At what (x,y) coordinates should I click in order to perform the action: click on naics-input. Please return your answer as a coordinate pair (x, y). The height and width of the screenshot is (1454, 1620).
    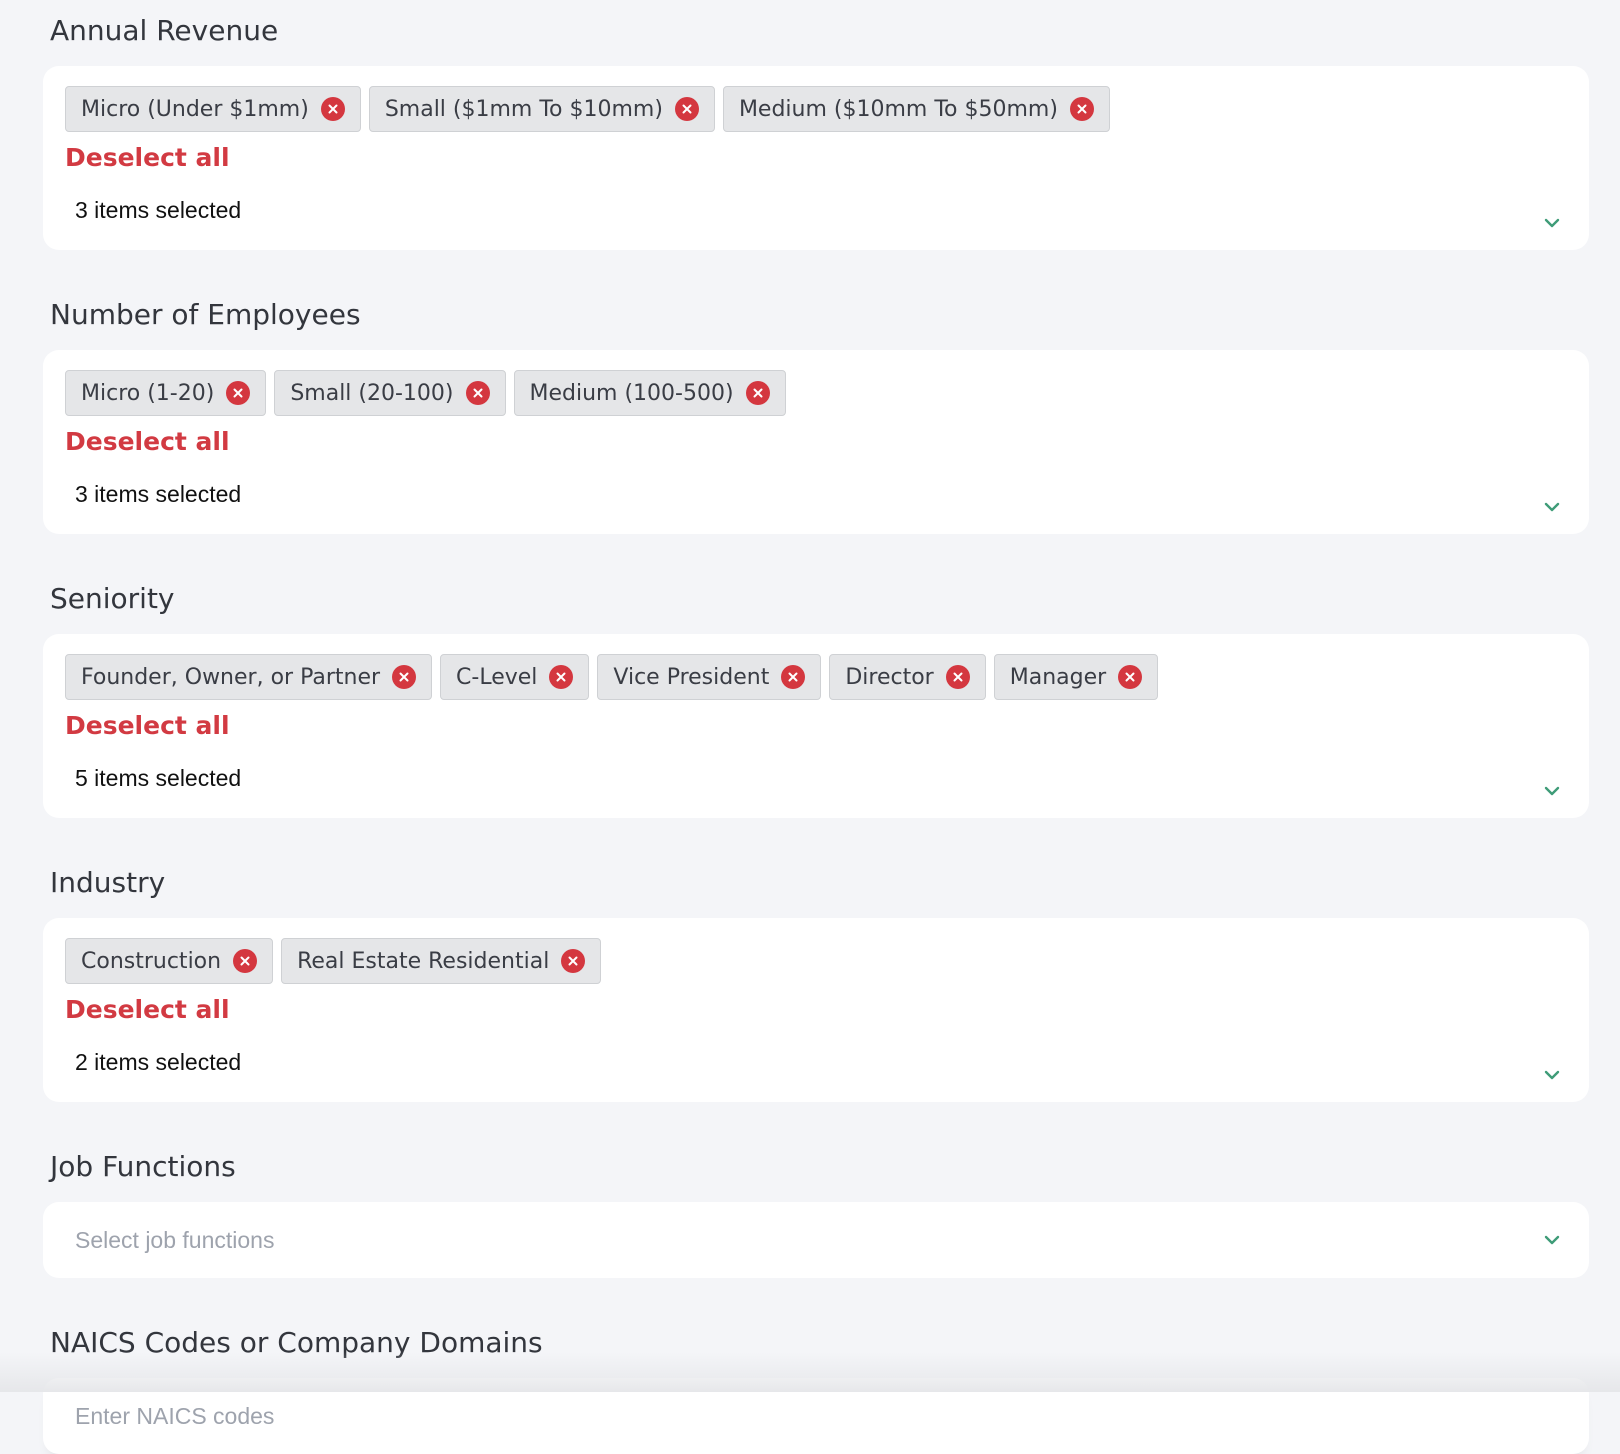
    Looking at the image, I should click on (525, 1416).